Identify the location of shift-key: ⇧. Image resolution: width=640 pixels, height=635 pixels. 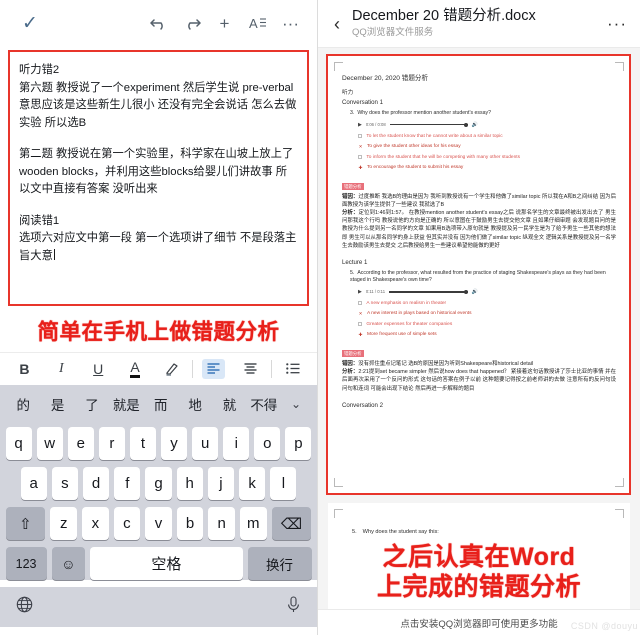
(25, 523).